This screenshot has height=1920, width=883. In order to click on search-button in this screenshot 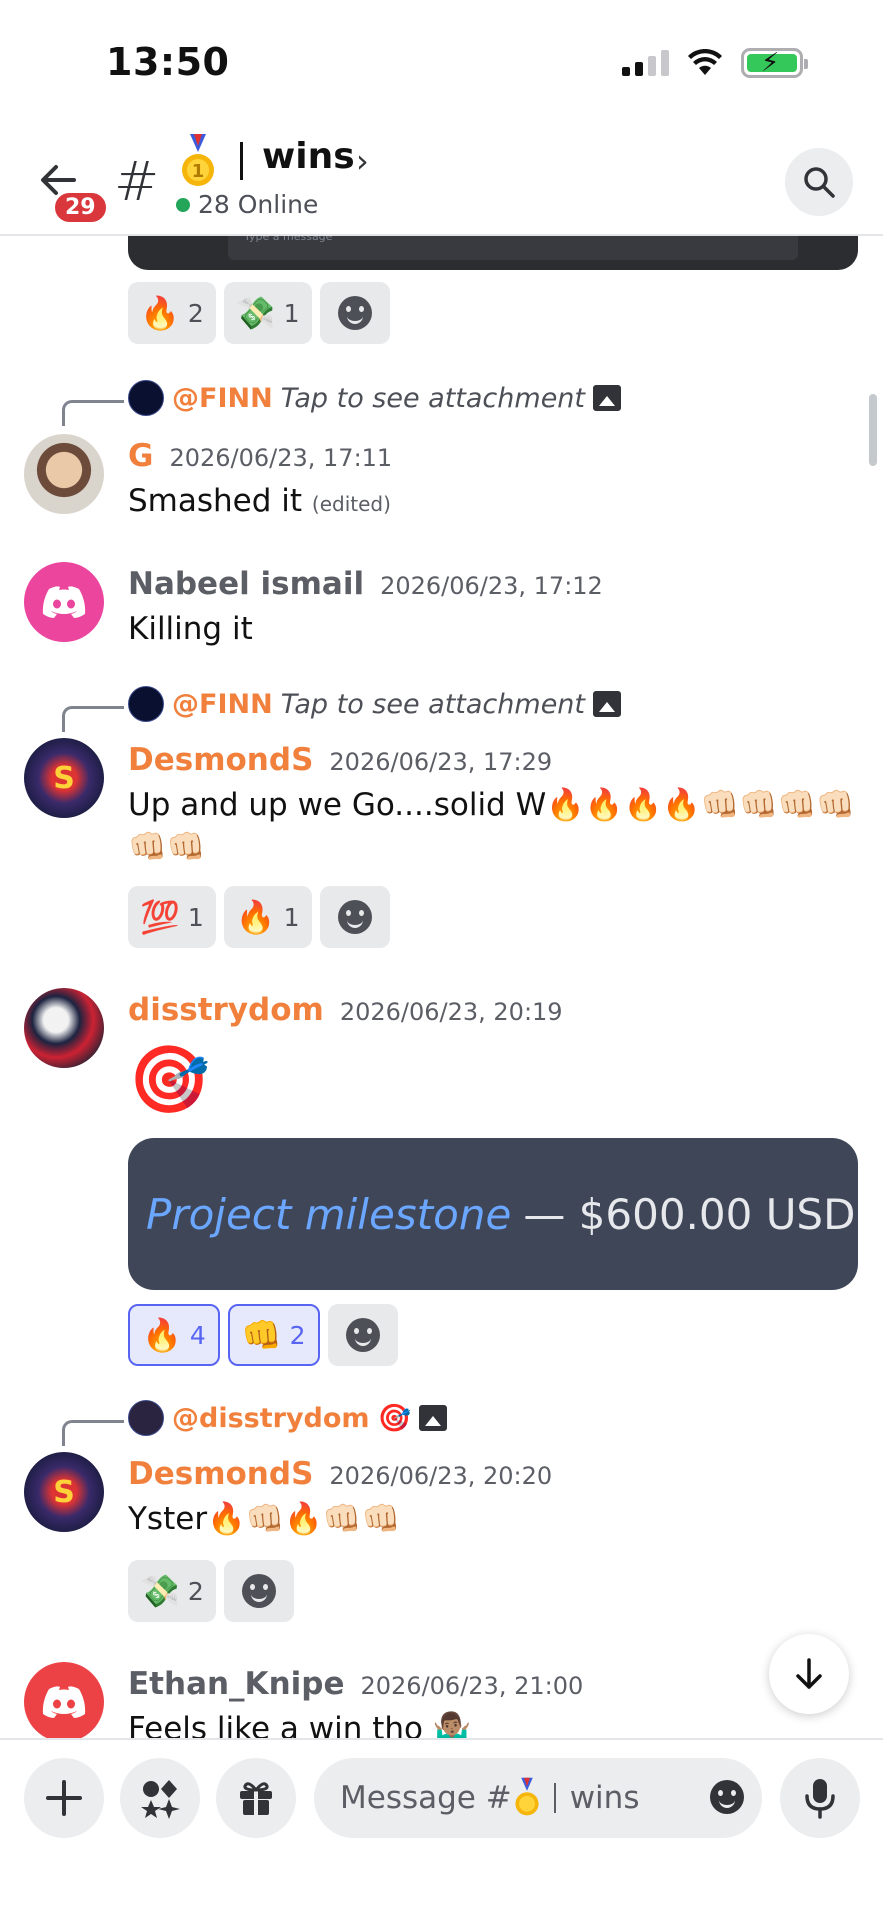, I will do `click(819, 182)`.